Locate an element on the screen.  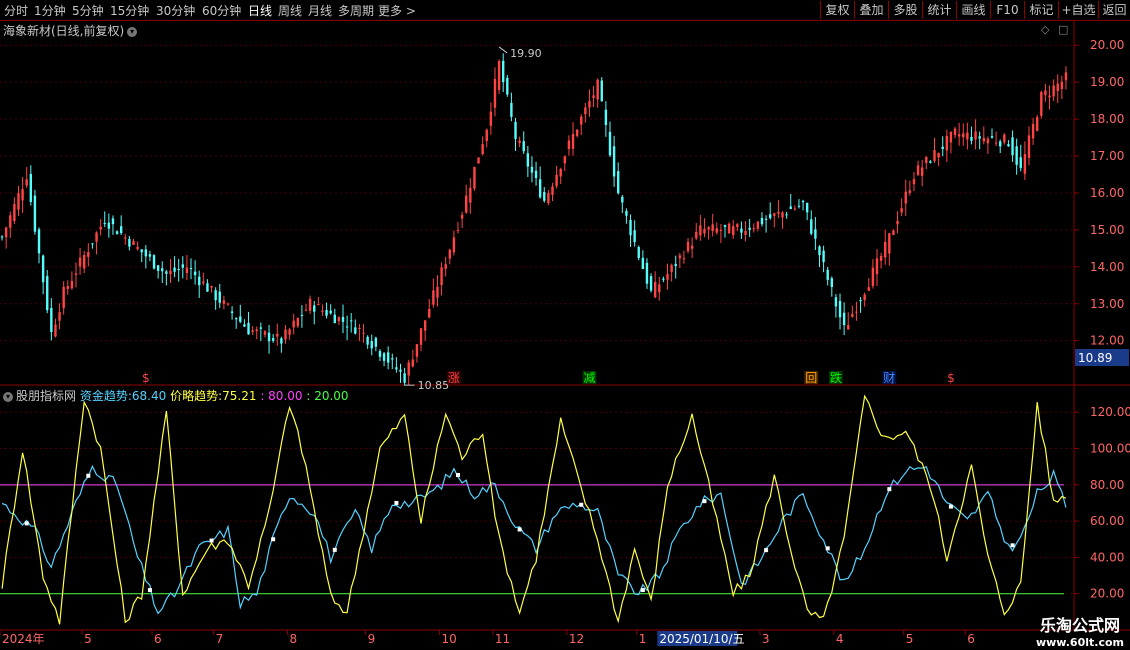
indicator-name: 股朋指标网 is located at coordinates (46, 396).